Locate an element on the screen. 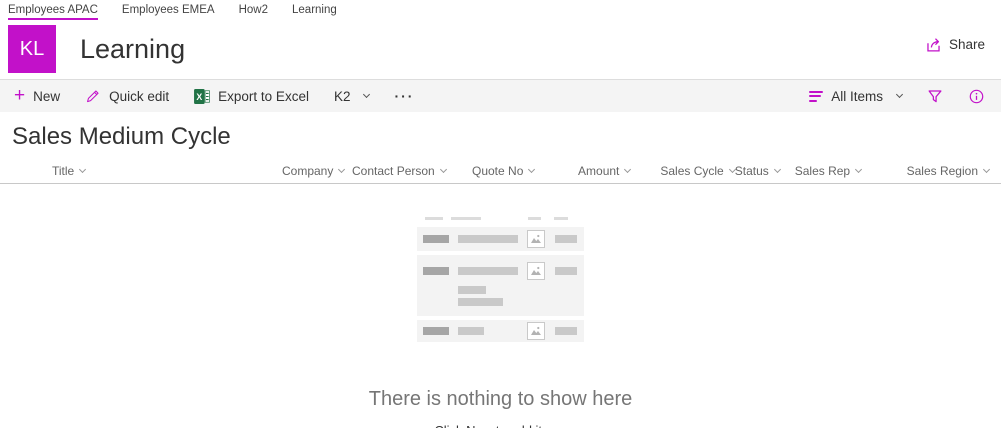 The image size is (1001, 428). column-header-contact-person: Contact Person is located at coordinates (412, 171).